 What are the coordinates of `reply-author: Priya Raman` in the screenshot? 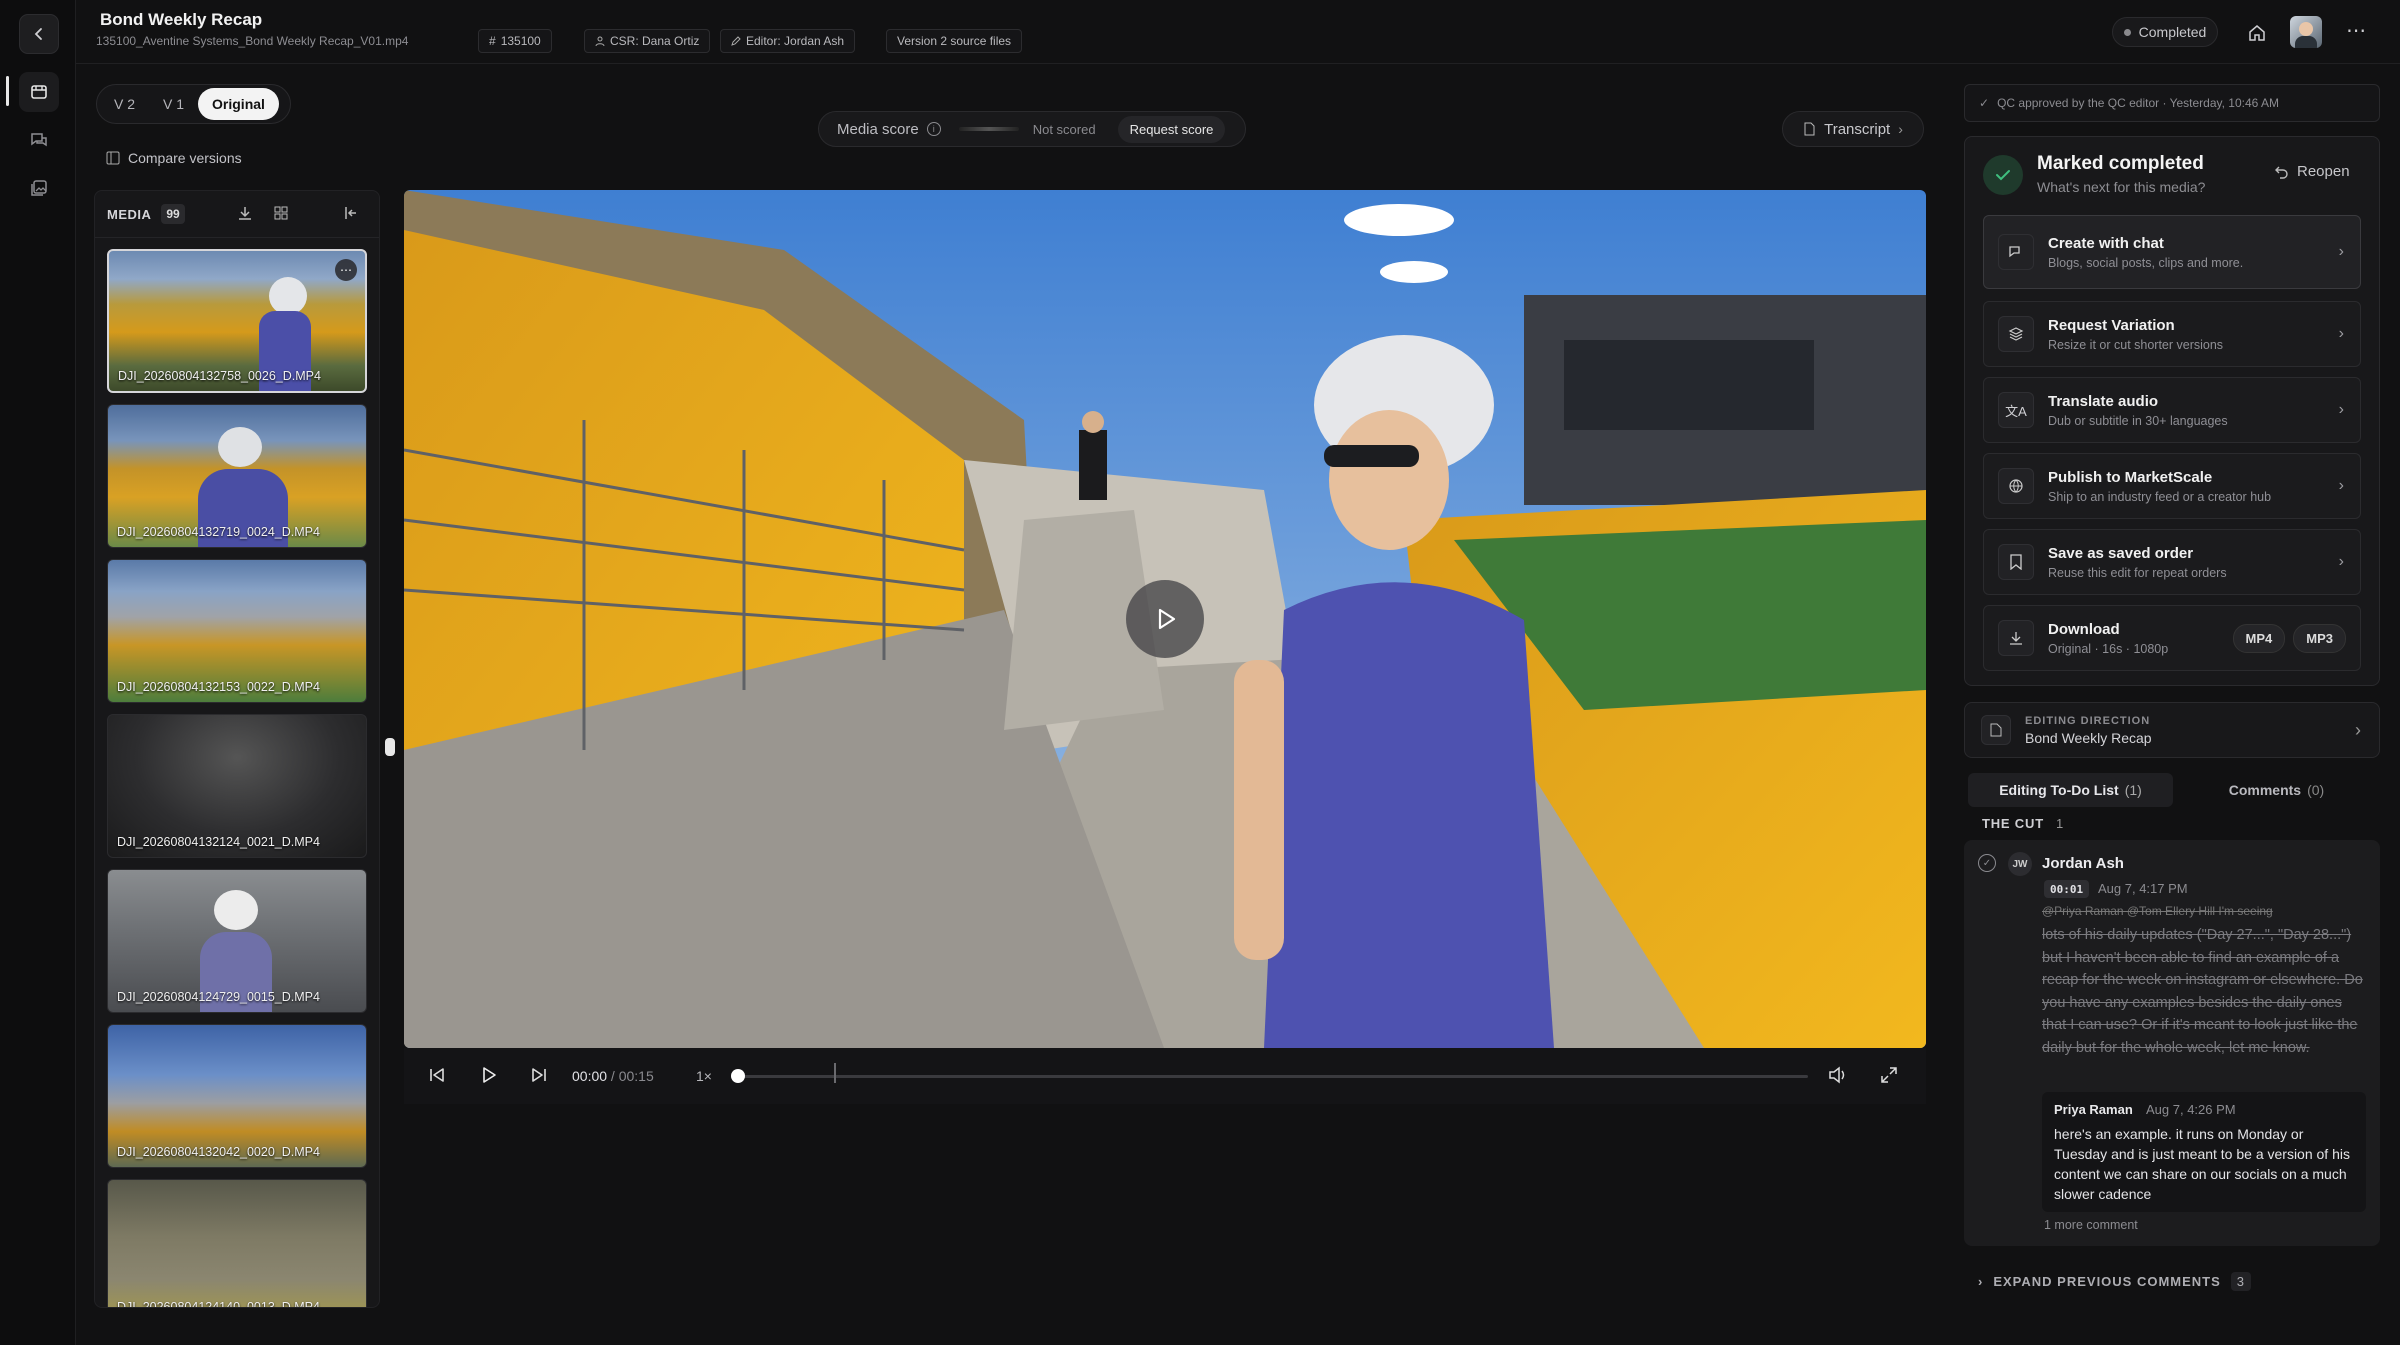 It's located at (2093, 1109).